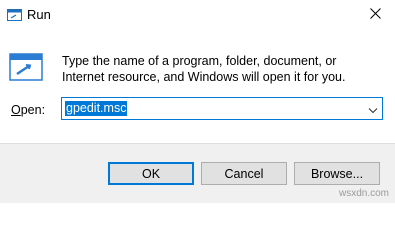 This screenshot has width=395, height=240. I want to click on window-title: Run, so click(39, 14).